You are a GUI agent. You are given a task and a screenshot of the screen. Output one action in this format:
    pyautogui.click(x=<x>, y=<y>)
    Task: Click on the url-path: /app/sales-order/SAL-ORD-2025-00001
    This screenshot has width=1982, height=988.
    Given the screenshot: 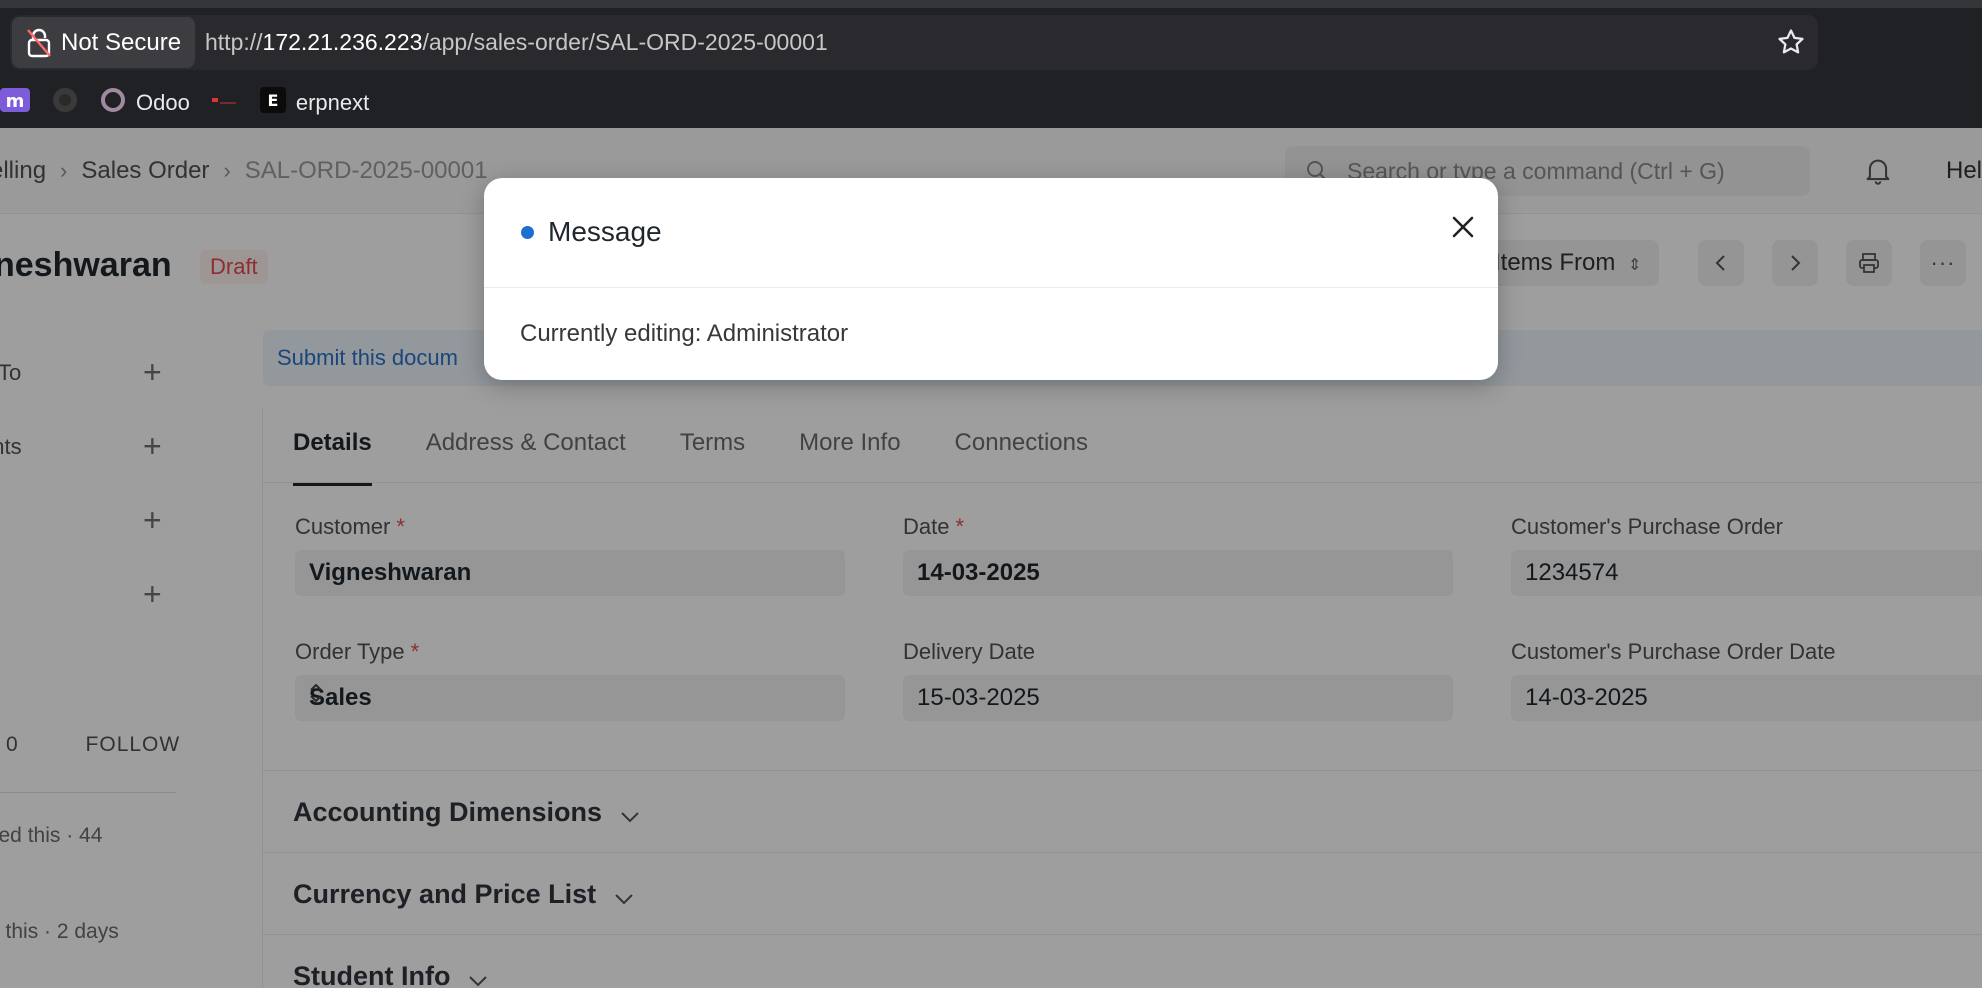 What is the action you would take?
    pyautogui.click(x=625, y=42)
    